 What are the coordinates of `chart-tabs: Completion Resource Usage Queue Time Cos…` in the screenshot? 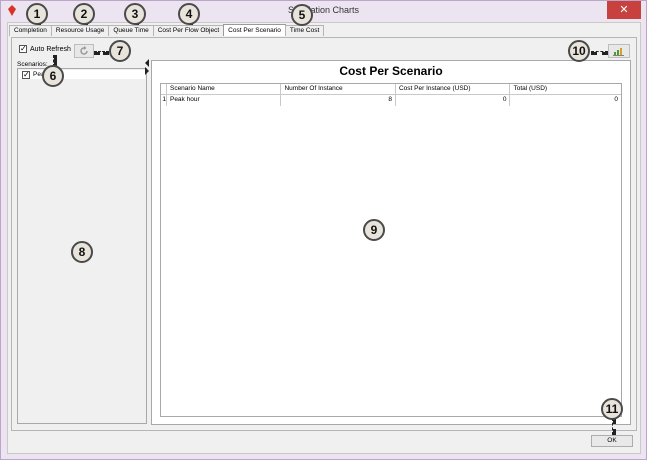 It's located at (167, 30).